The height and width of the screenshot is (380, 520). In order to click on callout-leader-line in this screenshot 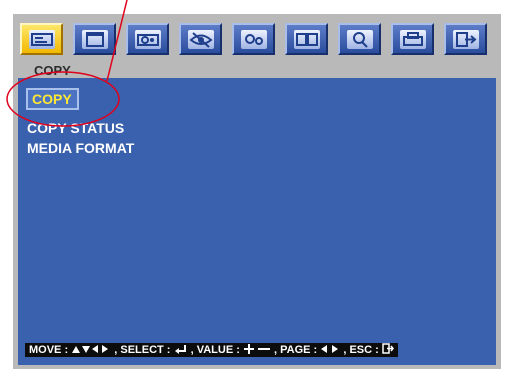, I will do `click(117, 41)`.